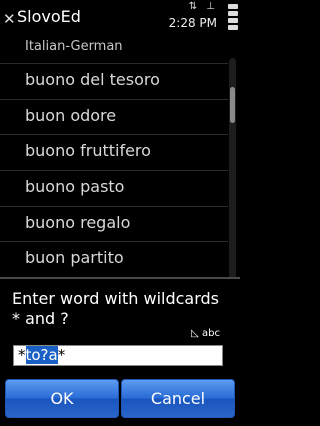  Describe the element at coordinates (233, 19) in the screenshot. I see `signal-icon` at that location.